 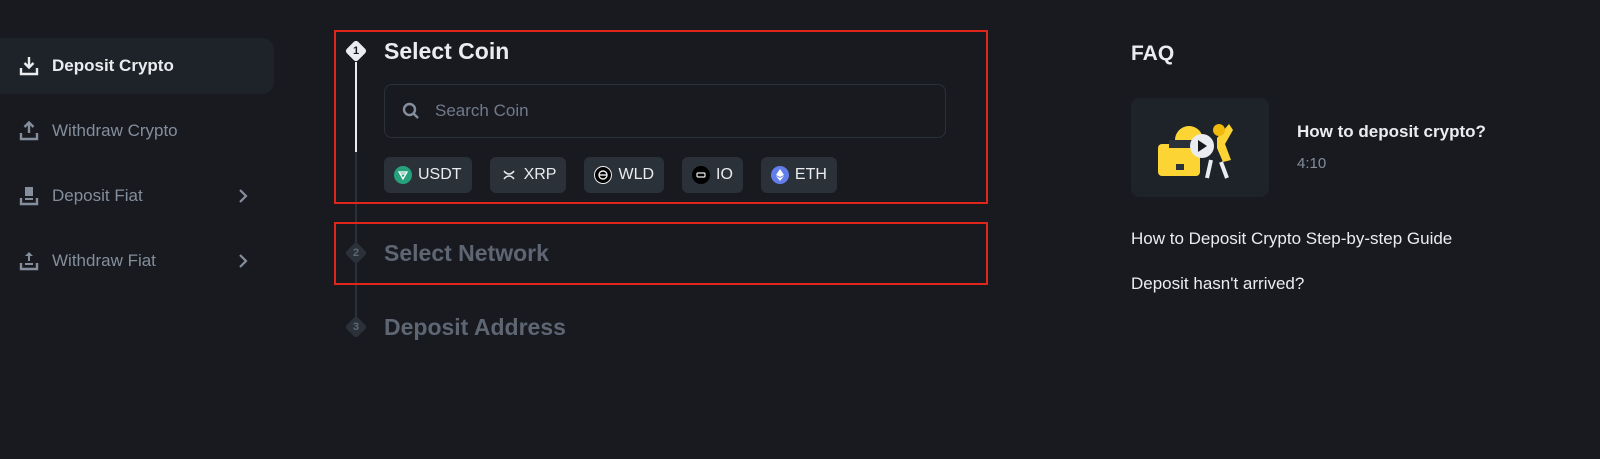 I want to click on sidebar-item-label: Withdraw Fiat, so click(x=104, y=260).